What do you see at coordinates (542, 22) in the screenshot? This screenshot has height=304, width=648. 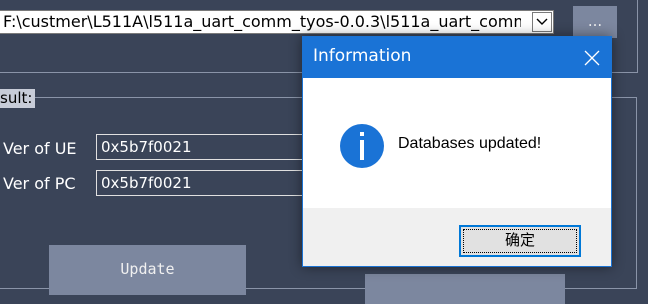 I see `chevron-down-icon` at bounding box center [542, 22].